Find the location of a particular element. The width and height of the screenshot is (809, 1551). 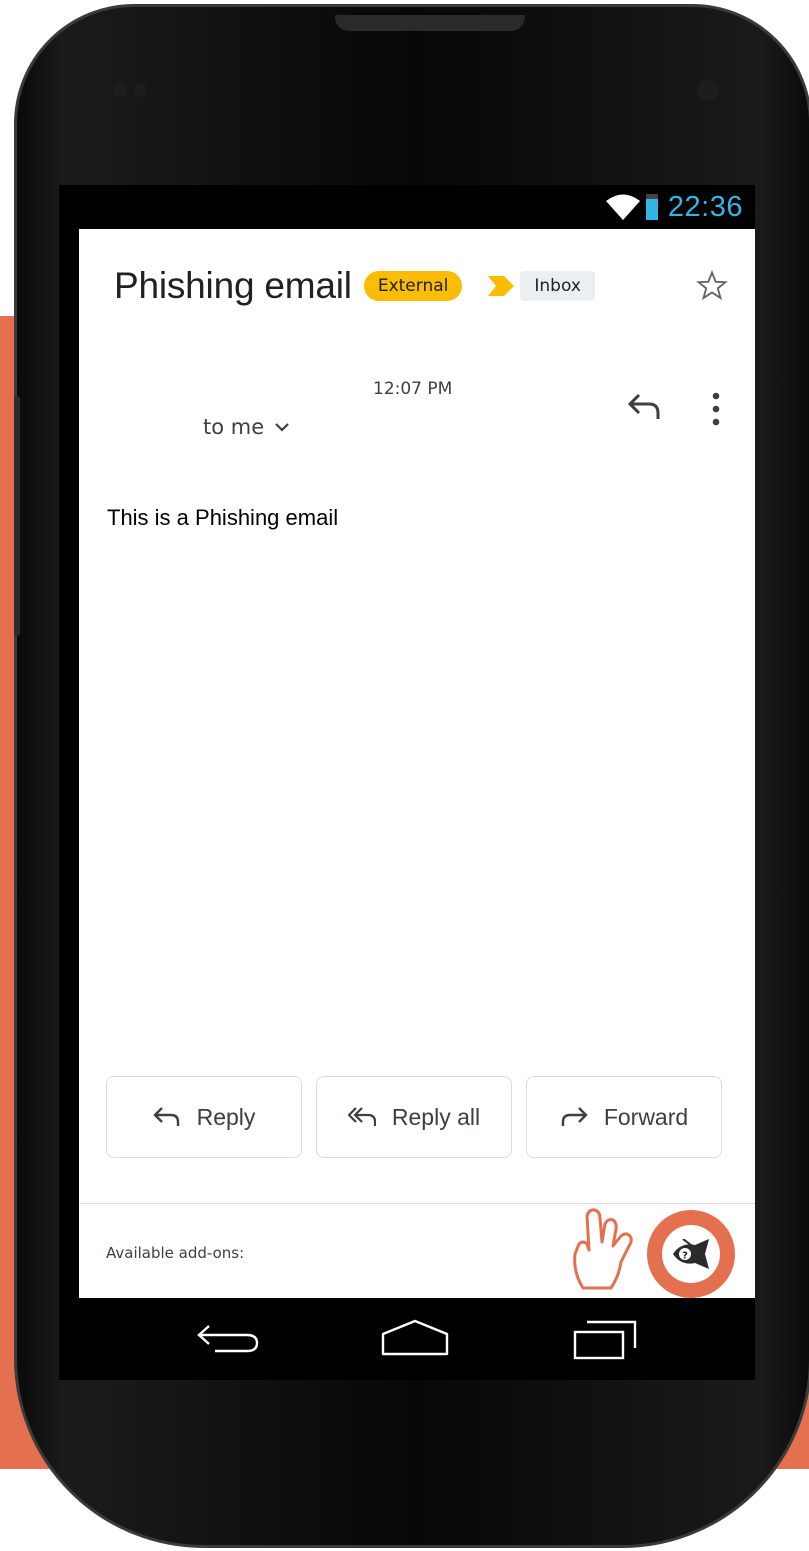

phishing-fish-icon: ? is located at coordinates (691, 1254).